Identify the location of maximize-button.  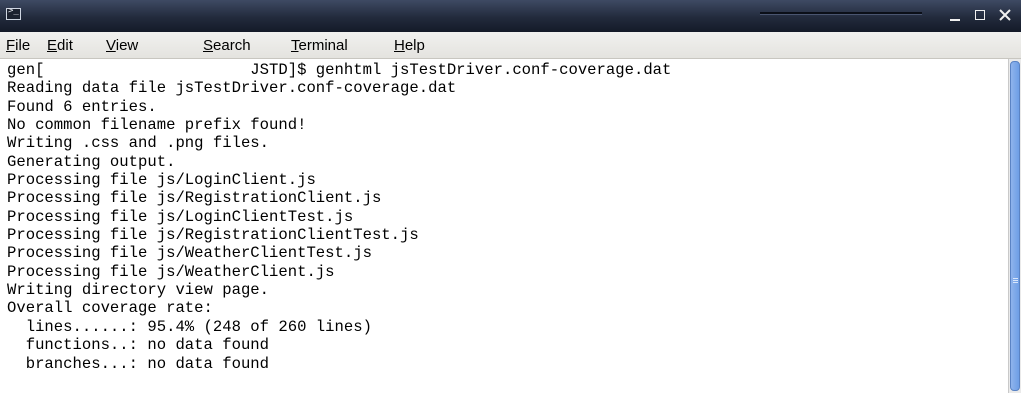
(980, 15).